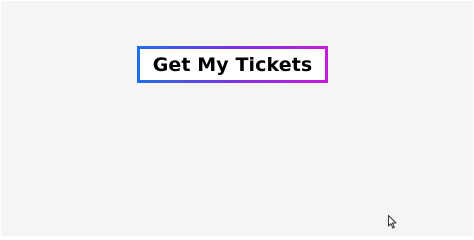  I want to click on get-my-tickets-label: Get My Tickets, so click(232, 64).